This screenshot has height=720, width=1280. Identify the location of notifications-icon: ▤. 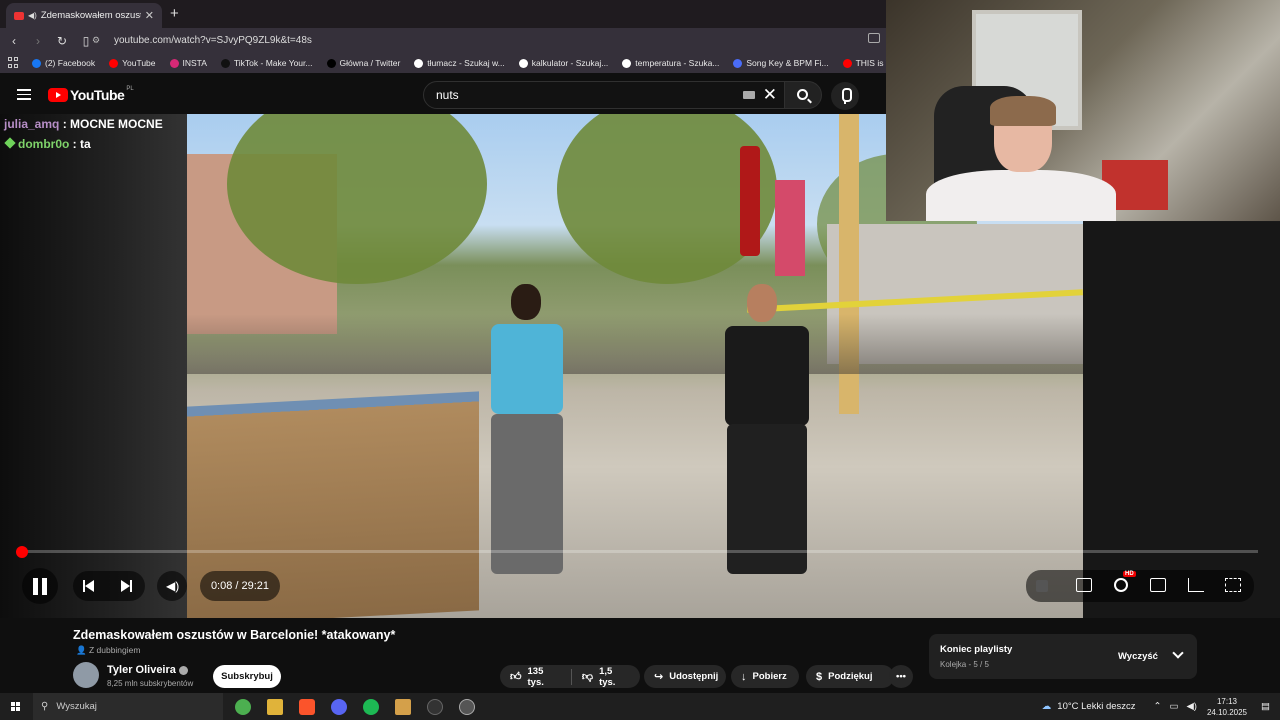
(1265, 706).